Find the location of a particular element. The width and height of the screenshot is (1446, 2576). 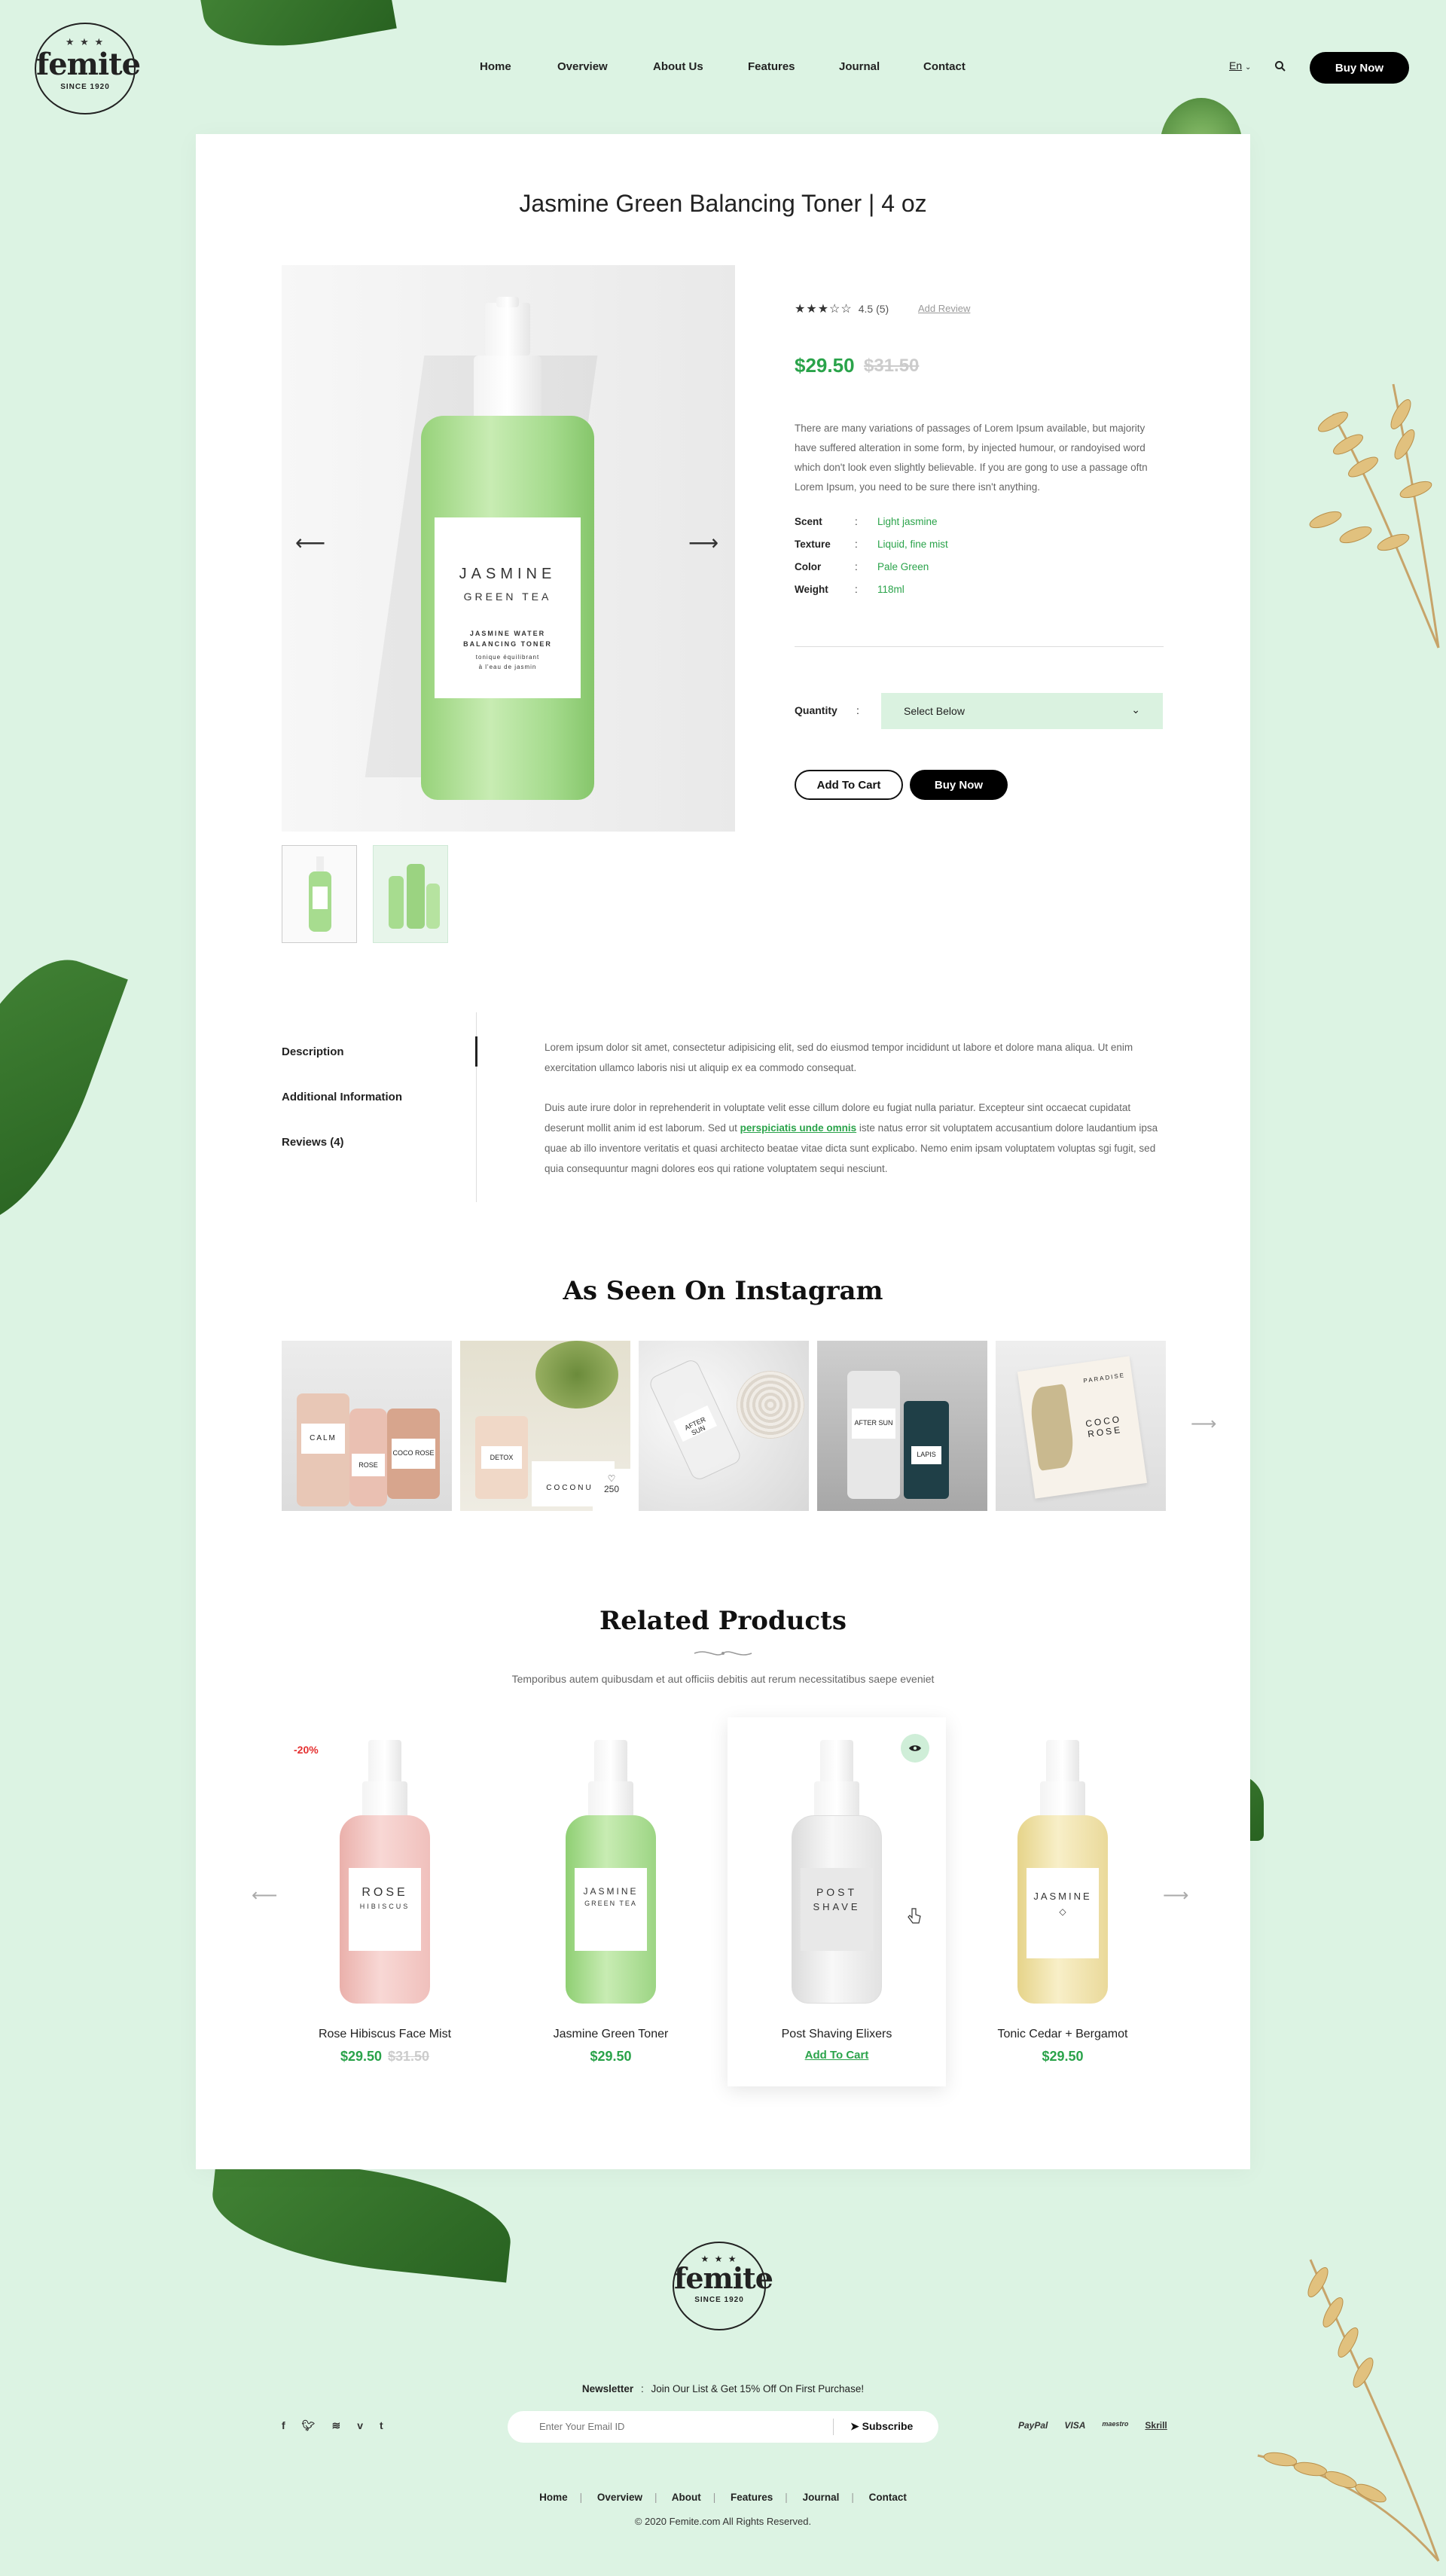

instagram-photo-5: PARADISE COCO ROSE is located at coordinates (1081, 1426).